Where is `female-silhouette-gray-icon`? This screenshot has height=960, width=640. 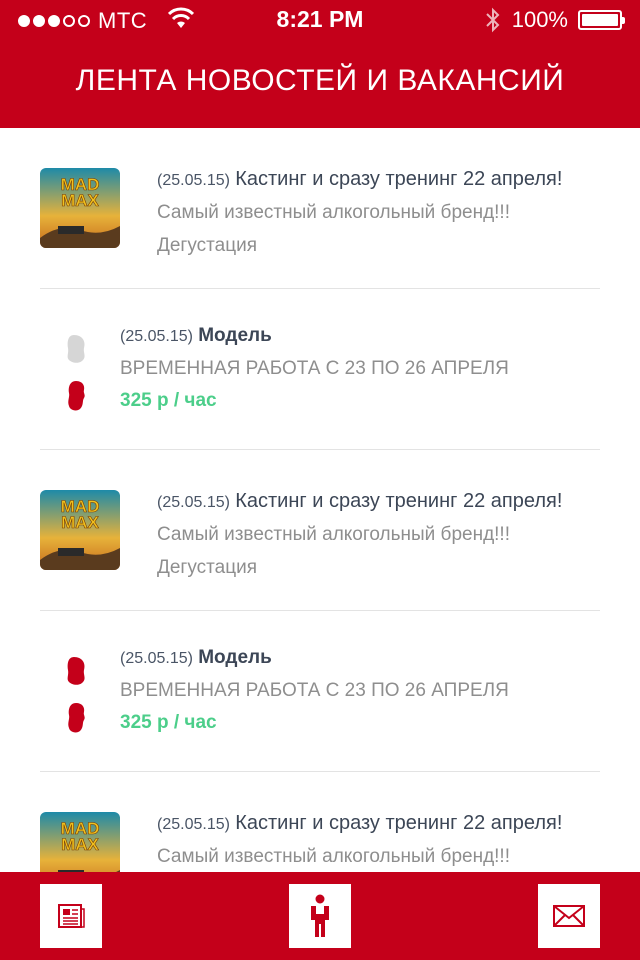
female-silhouette-gray-icon is located at coordinates (76, 349).